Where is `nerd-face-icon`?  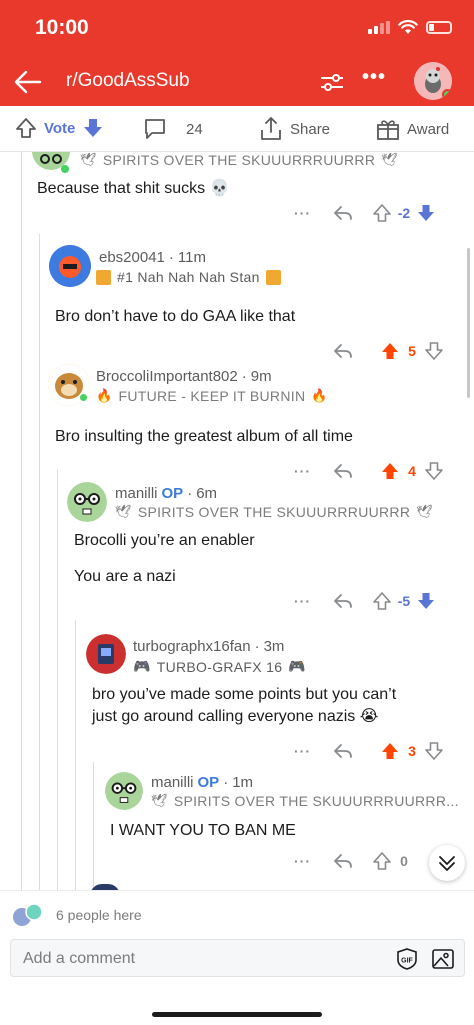
nerd-face-icon is located at coordinates (124, 791).